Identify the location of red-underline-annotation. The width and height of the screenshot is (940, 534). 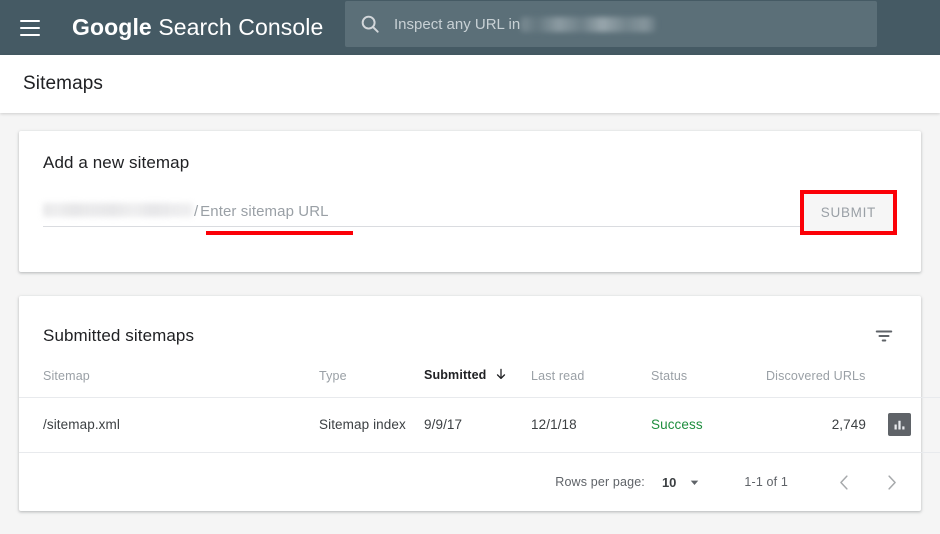
(279, 233).